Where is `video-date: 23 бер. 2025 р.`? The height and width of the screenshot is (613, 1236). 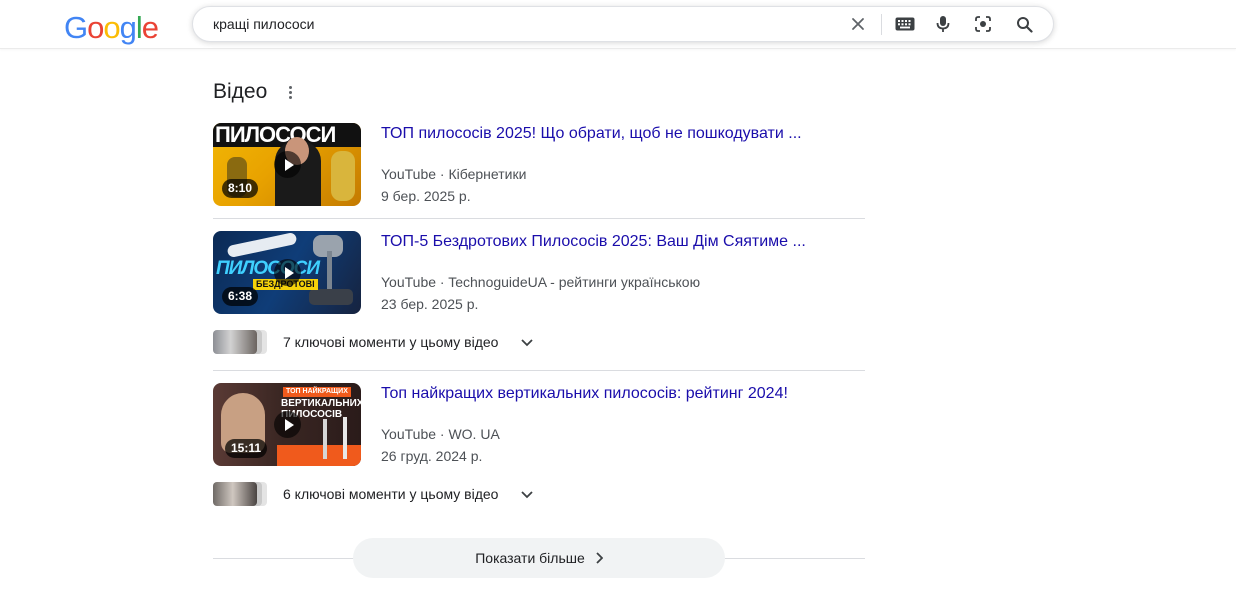
video-date: 23 бер. 2025 р. is located at coordinates (430, 304).